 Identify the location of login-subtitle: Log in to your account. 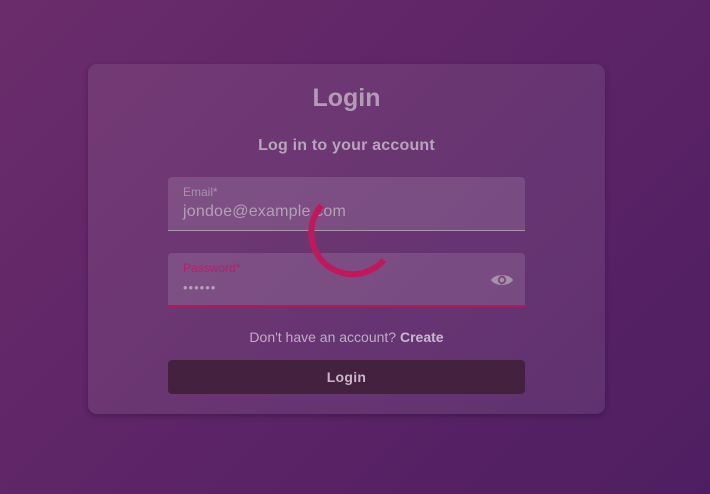
(346, 145).